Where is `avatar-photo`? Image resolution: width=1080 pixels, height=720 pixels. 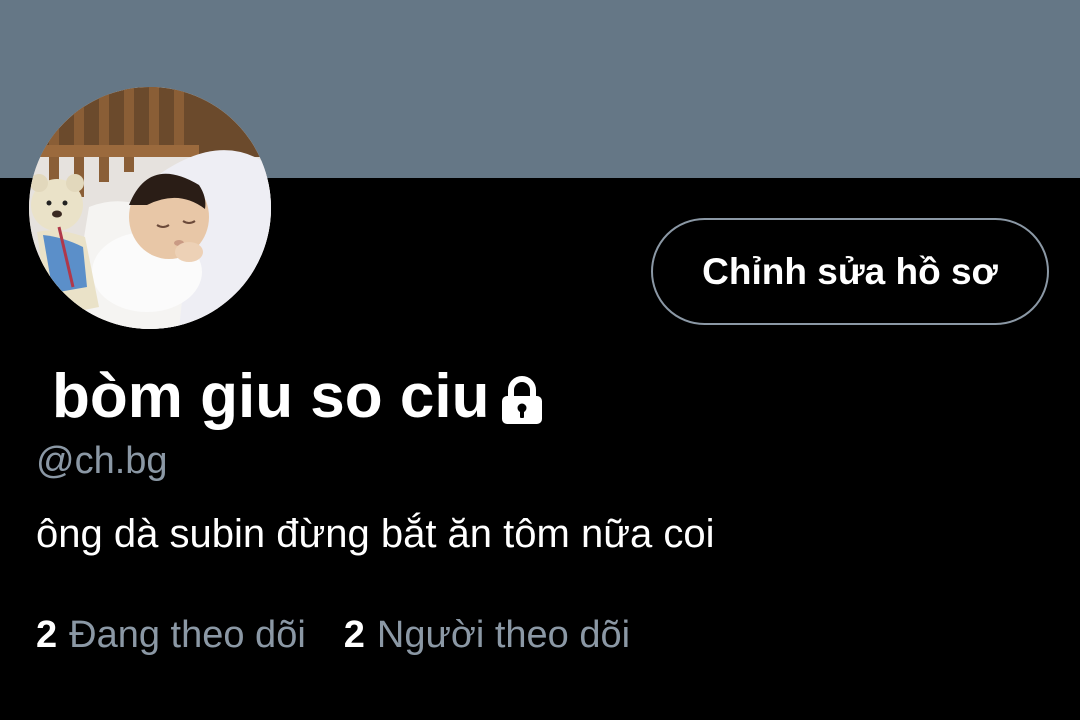
avatar-photo is located at coordinates (150, 208).